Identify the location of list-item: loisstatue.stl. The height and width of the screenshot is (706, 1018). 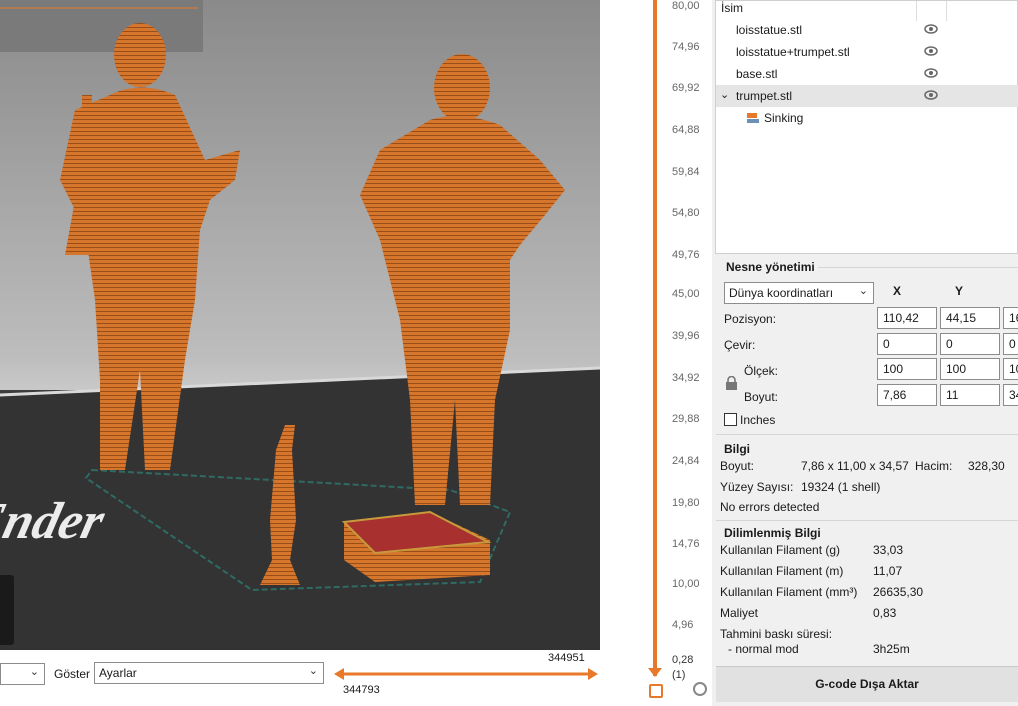
(867, 30).